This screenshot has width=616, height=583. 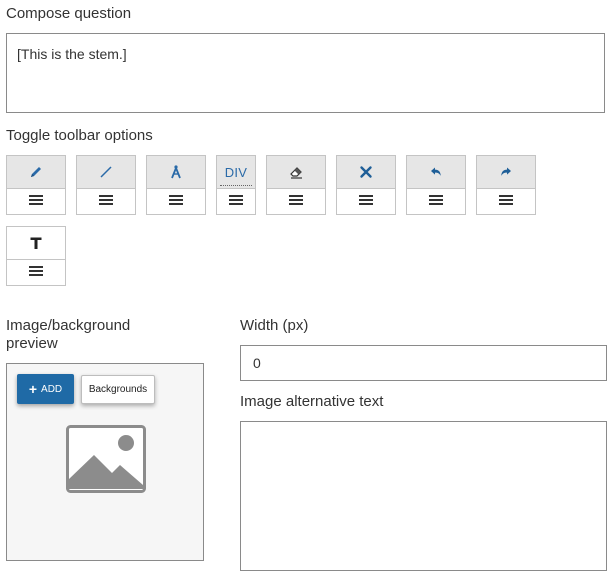 I want to click on add-image-button: + ADD, so click(x=45, y=389).